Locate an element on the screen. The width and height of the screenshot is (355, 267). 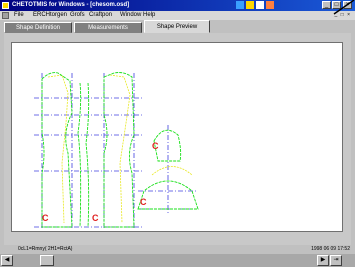
status-datetime: 1998 06 09 17:52 is located at coordinates (330, 249).